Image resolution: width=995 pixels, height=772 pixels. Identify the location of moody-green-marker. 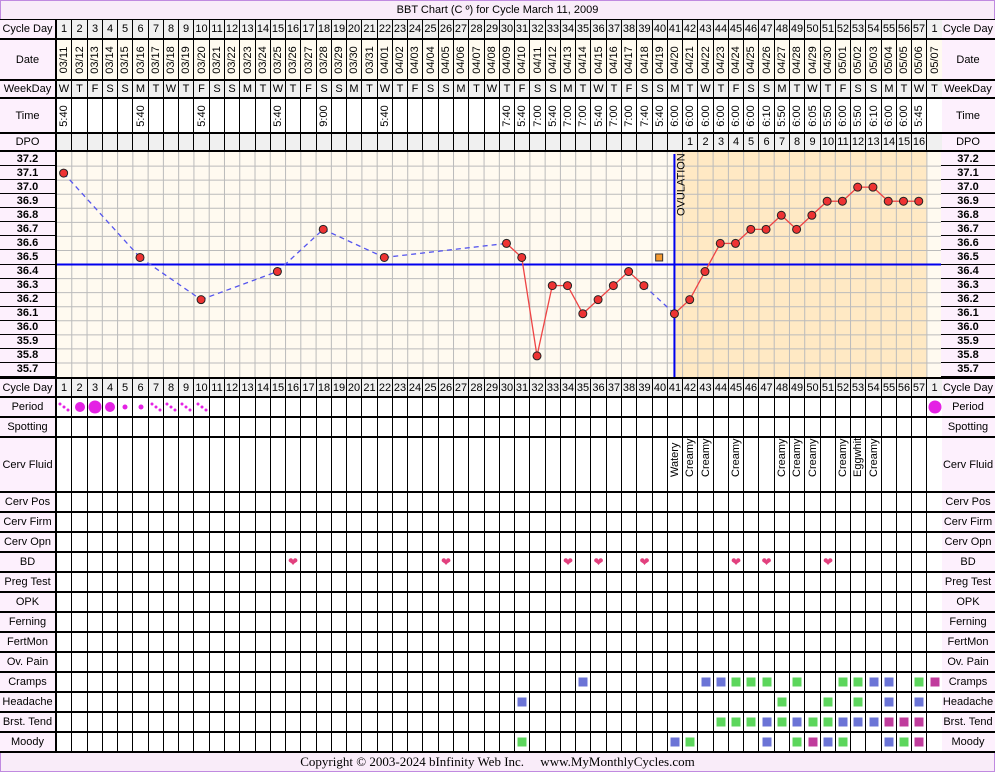
(690, 742).